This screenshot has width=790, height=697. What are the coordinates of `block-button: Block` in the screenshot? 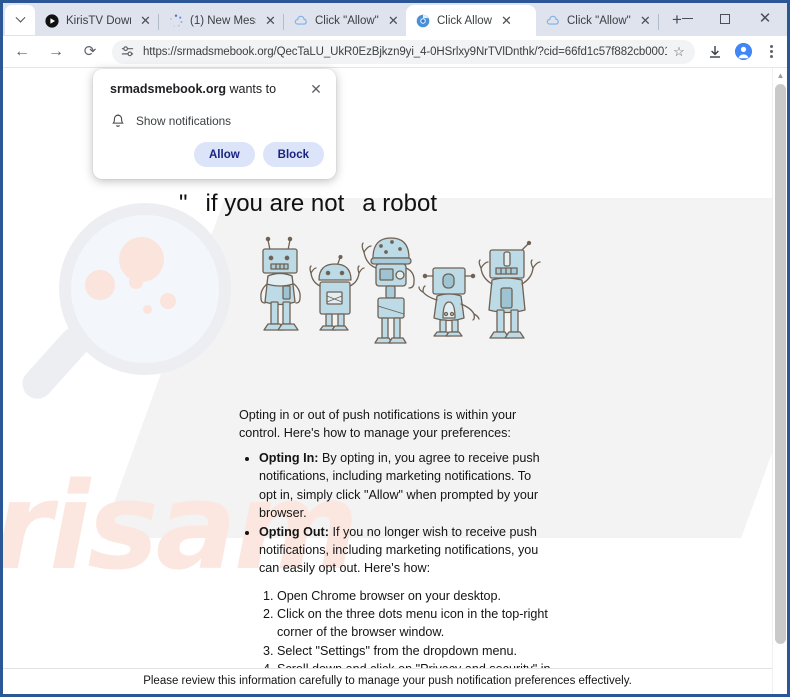 It's located at (293, 154).